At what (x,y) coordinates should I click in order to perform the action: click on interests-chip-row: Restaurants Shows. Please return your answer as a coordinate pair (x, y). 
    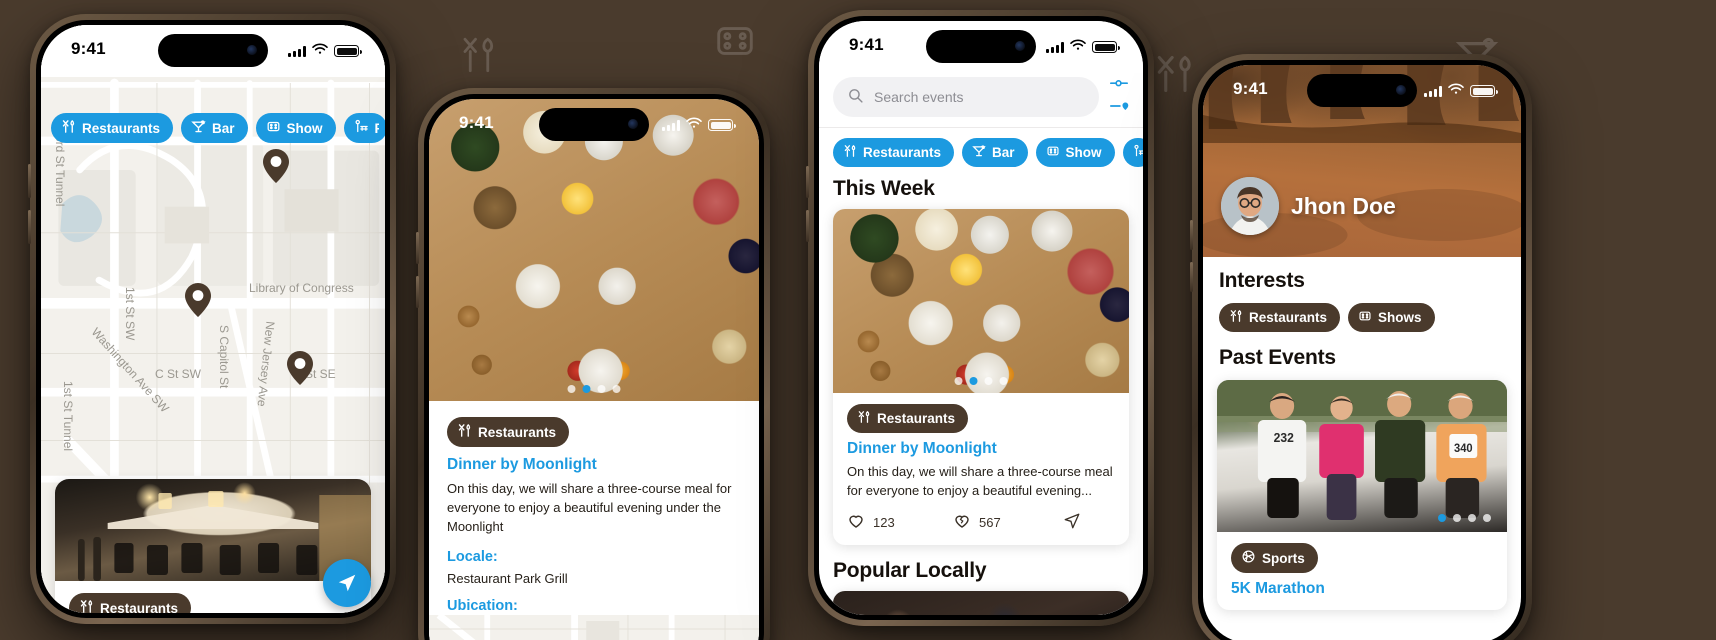
    Looking at the image, I should click on (1362, 317).